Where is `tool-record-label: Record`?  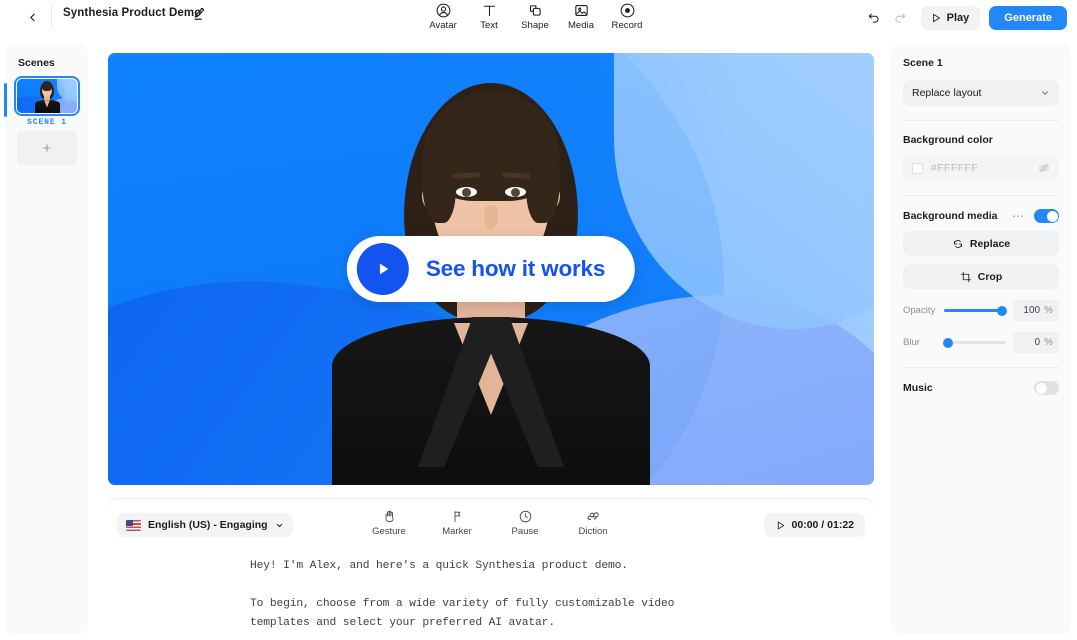
tool-record-label: Record is located at coordinates (627, 25).